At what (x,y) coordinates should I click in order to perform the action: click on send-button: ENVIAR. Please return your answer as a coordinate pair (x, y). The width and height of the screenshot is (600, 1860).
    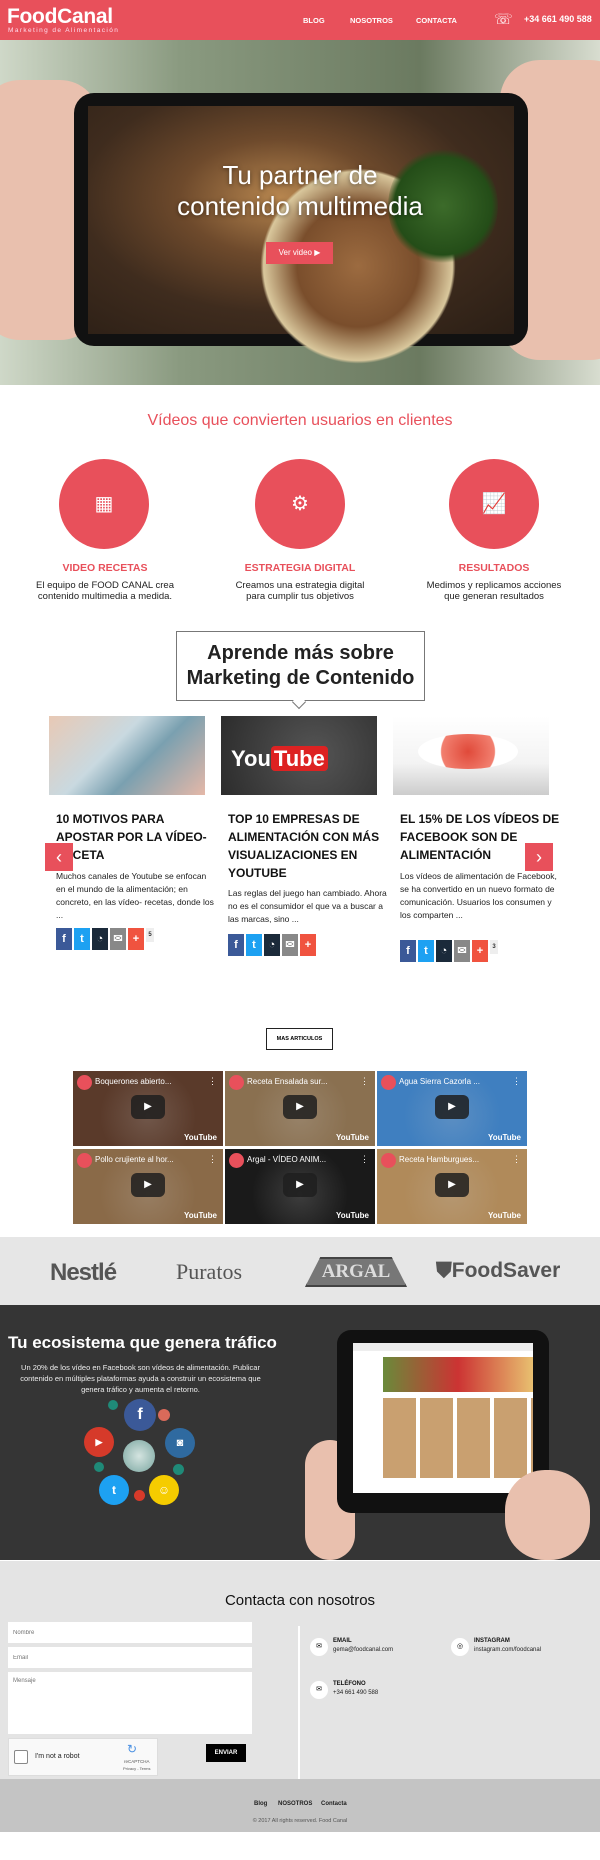
    Looking at the image, I should click on (226, 1753).